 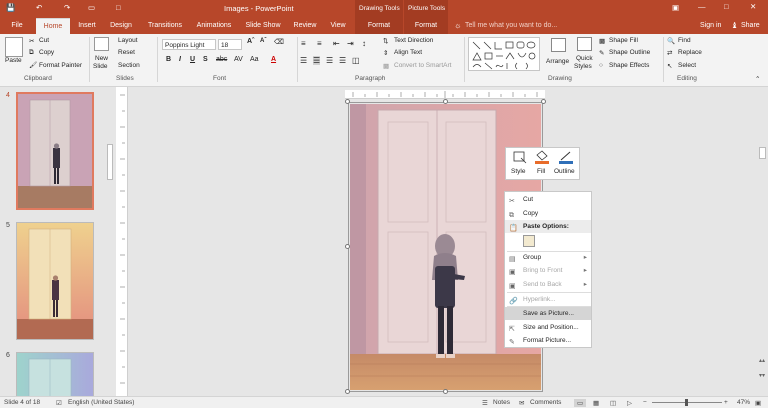 I want to click on align-center-icon: ☰, so click(x=317, y=60).